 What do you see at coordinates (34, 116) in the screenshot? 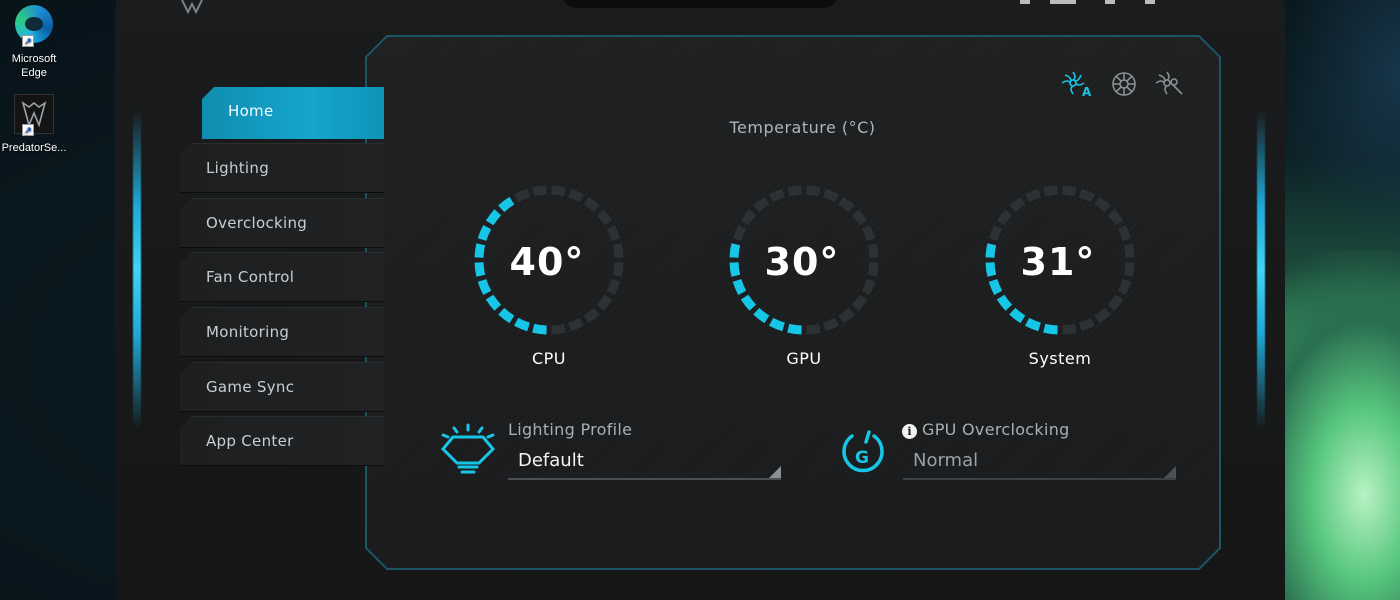
I see `predator-sense-icon: ↗` at bounding box center [34, 116].